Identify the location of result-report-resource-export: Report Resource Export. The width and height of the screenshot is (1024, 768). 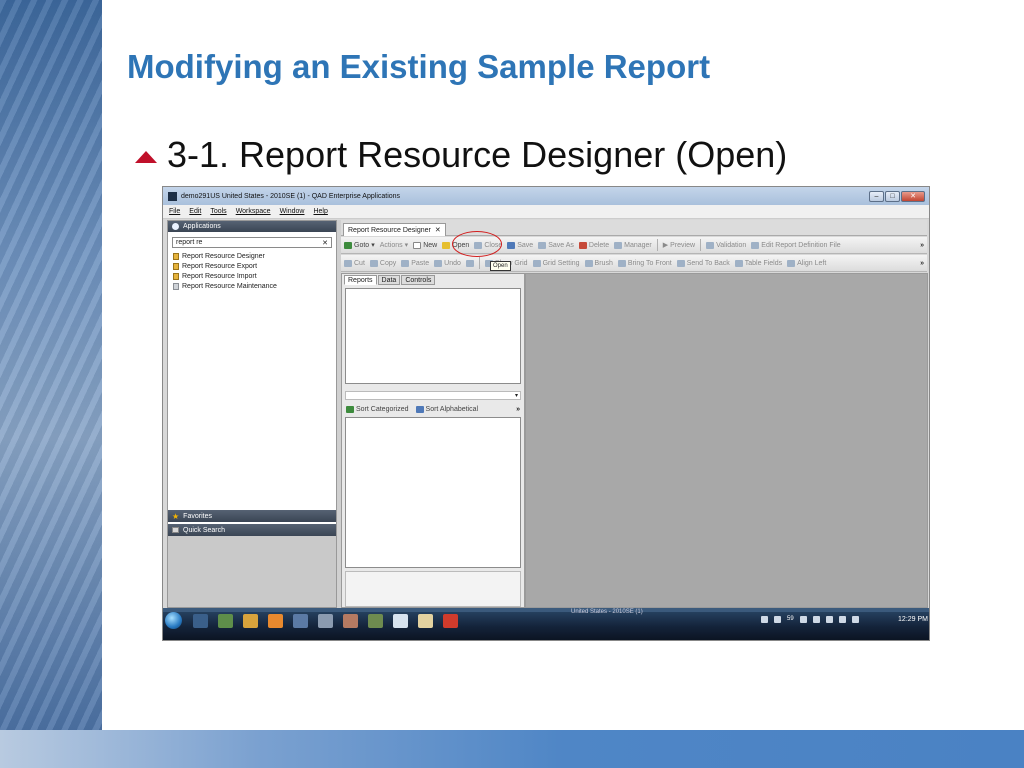
(252, 266).